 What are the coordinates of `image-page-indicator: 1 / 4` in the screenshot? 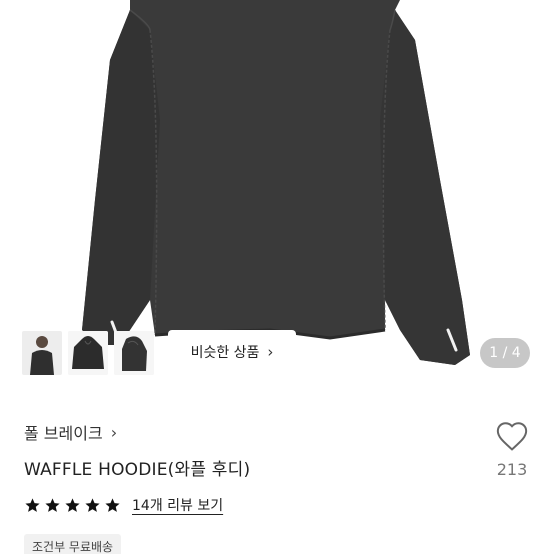 It's located at (505, 353).